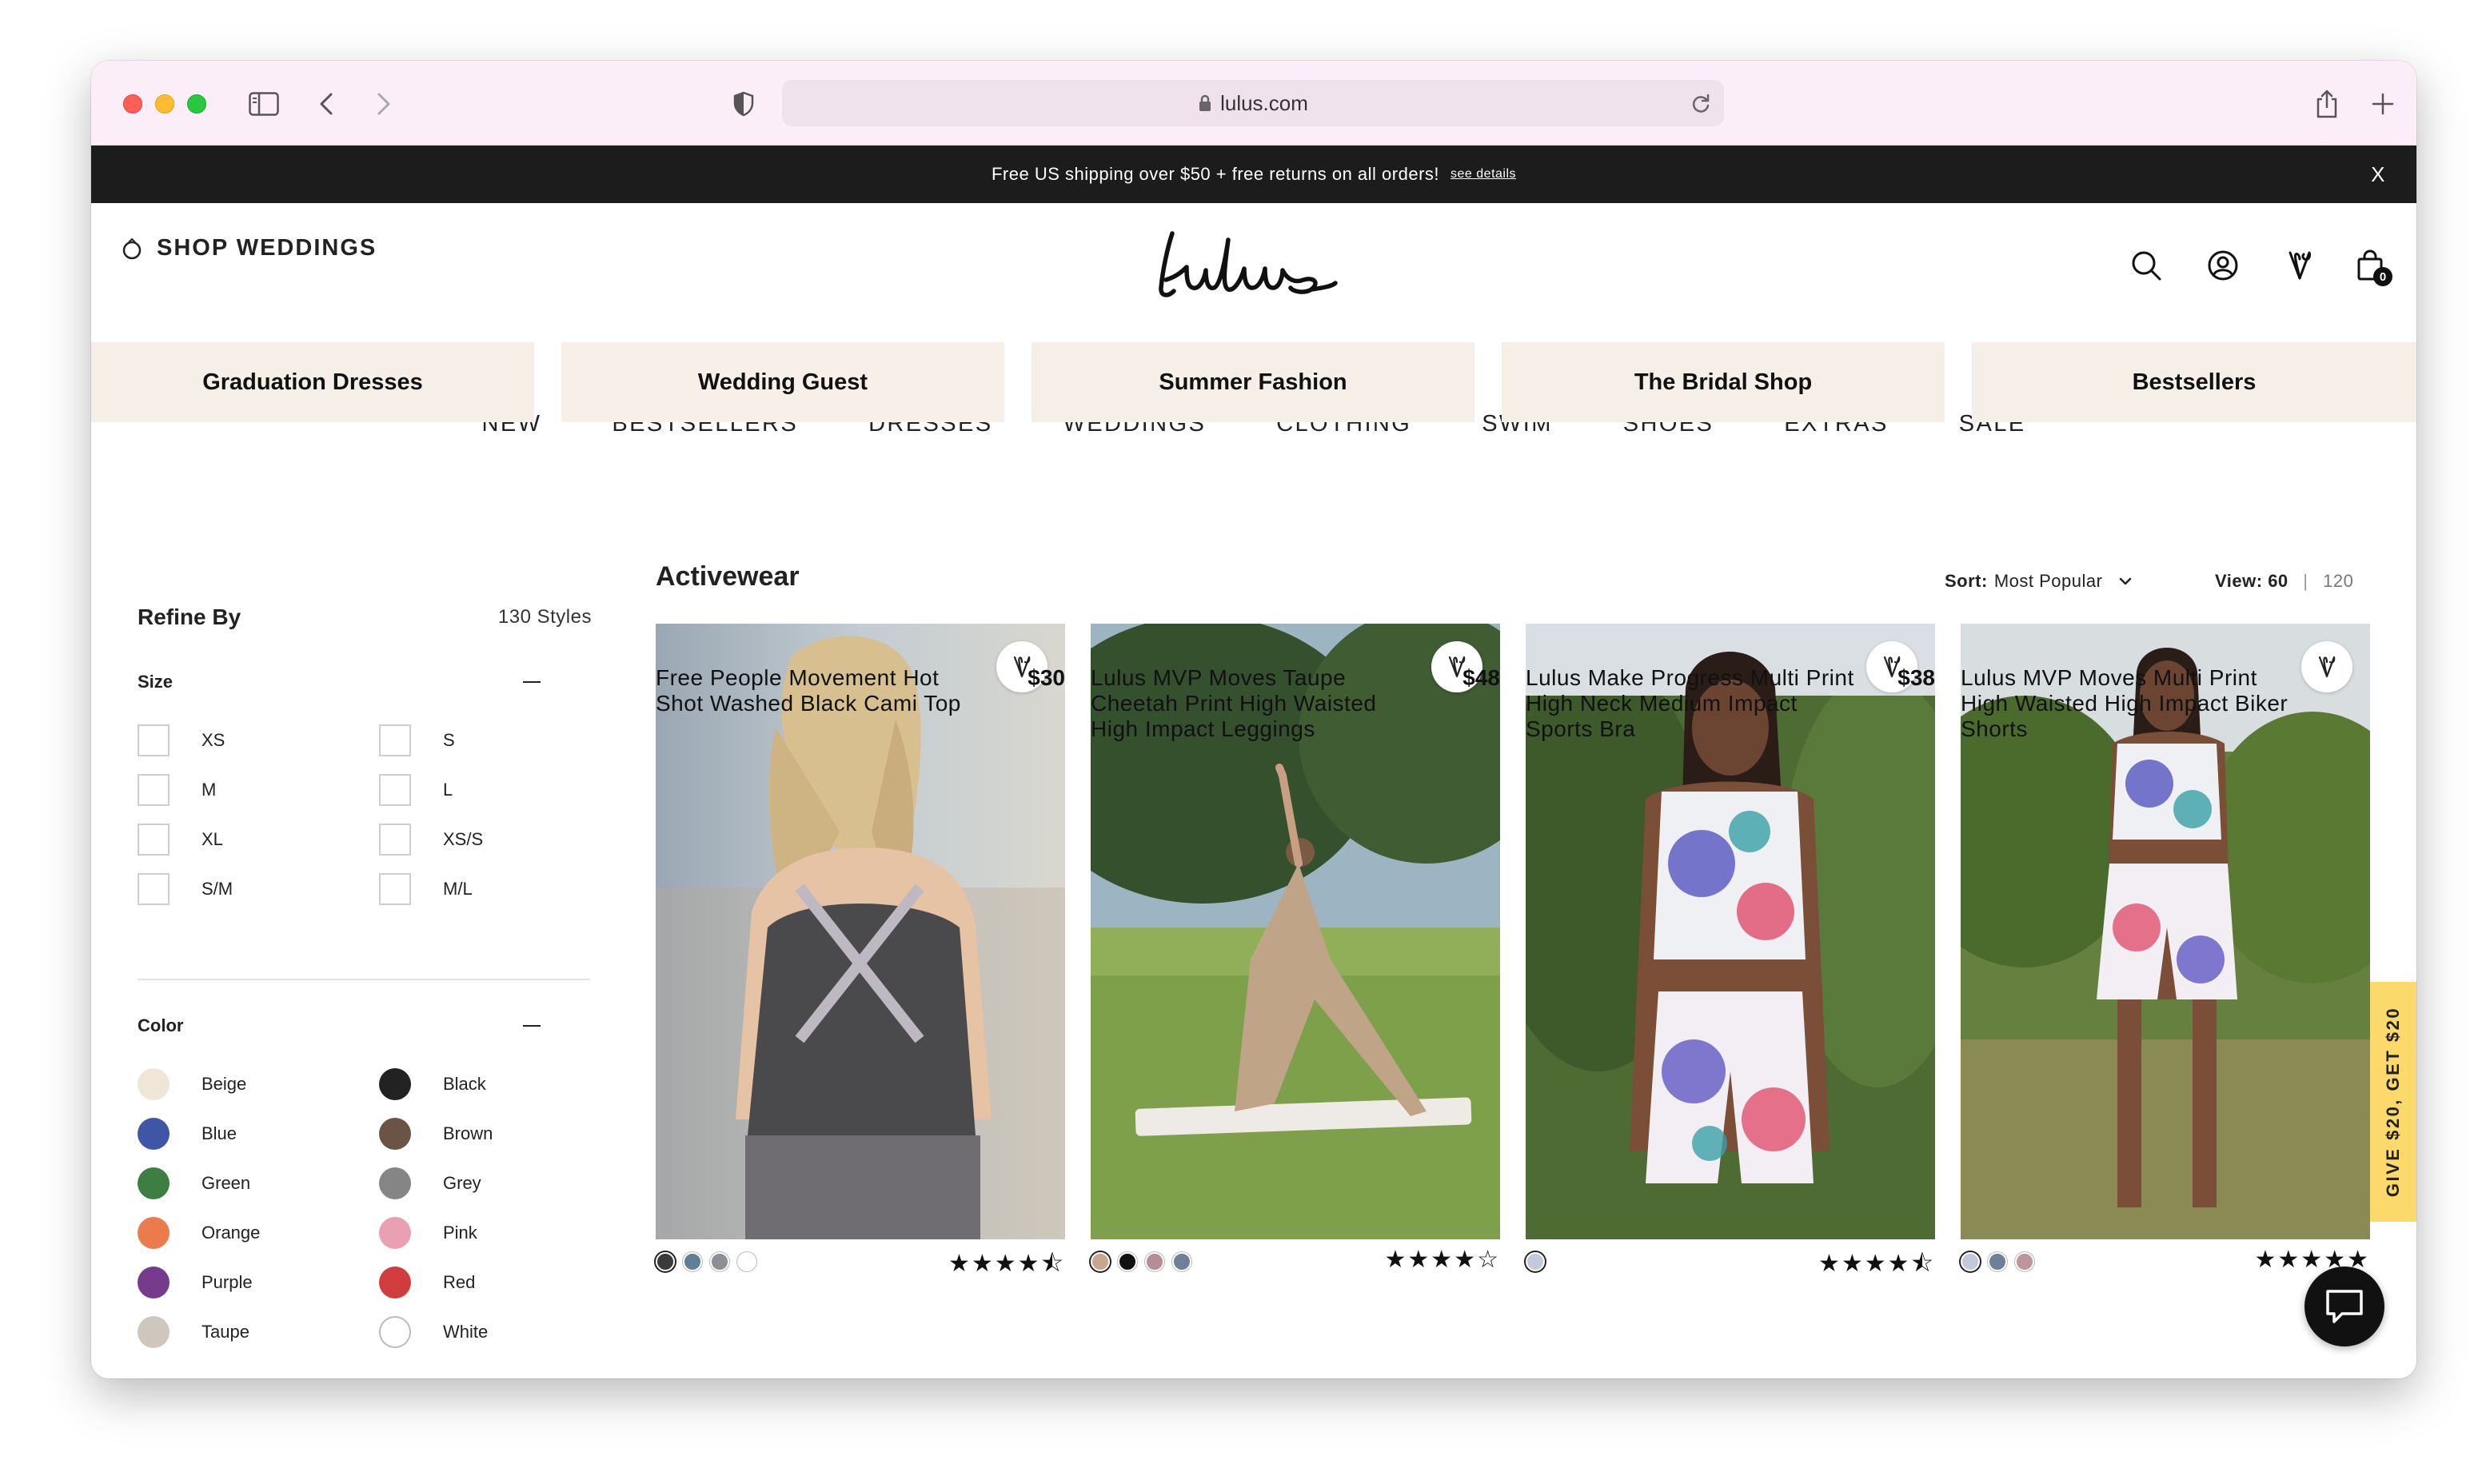 The height and width of the screenshot is (1484, 2482). I want to click on privacy-shield-icon, so click(744, 104).